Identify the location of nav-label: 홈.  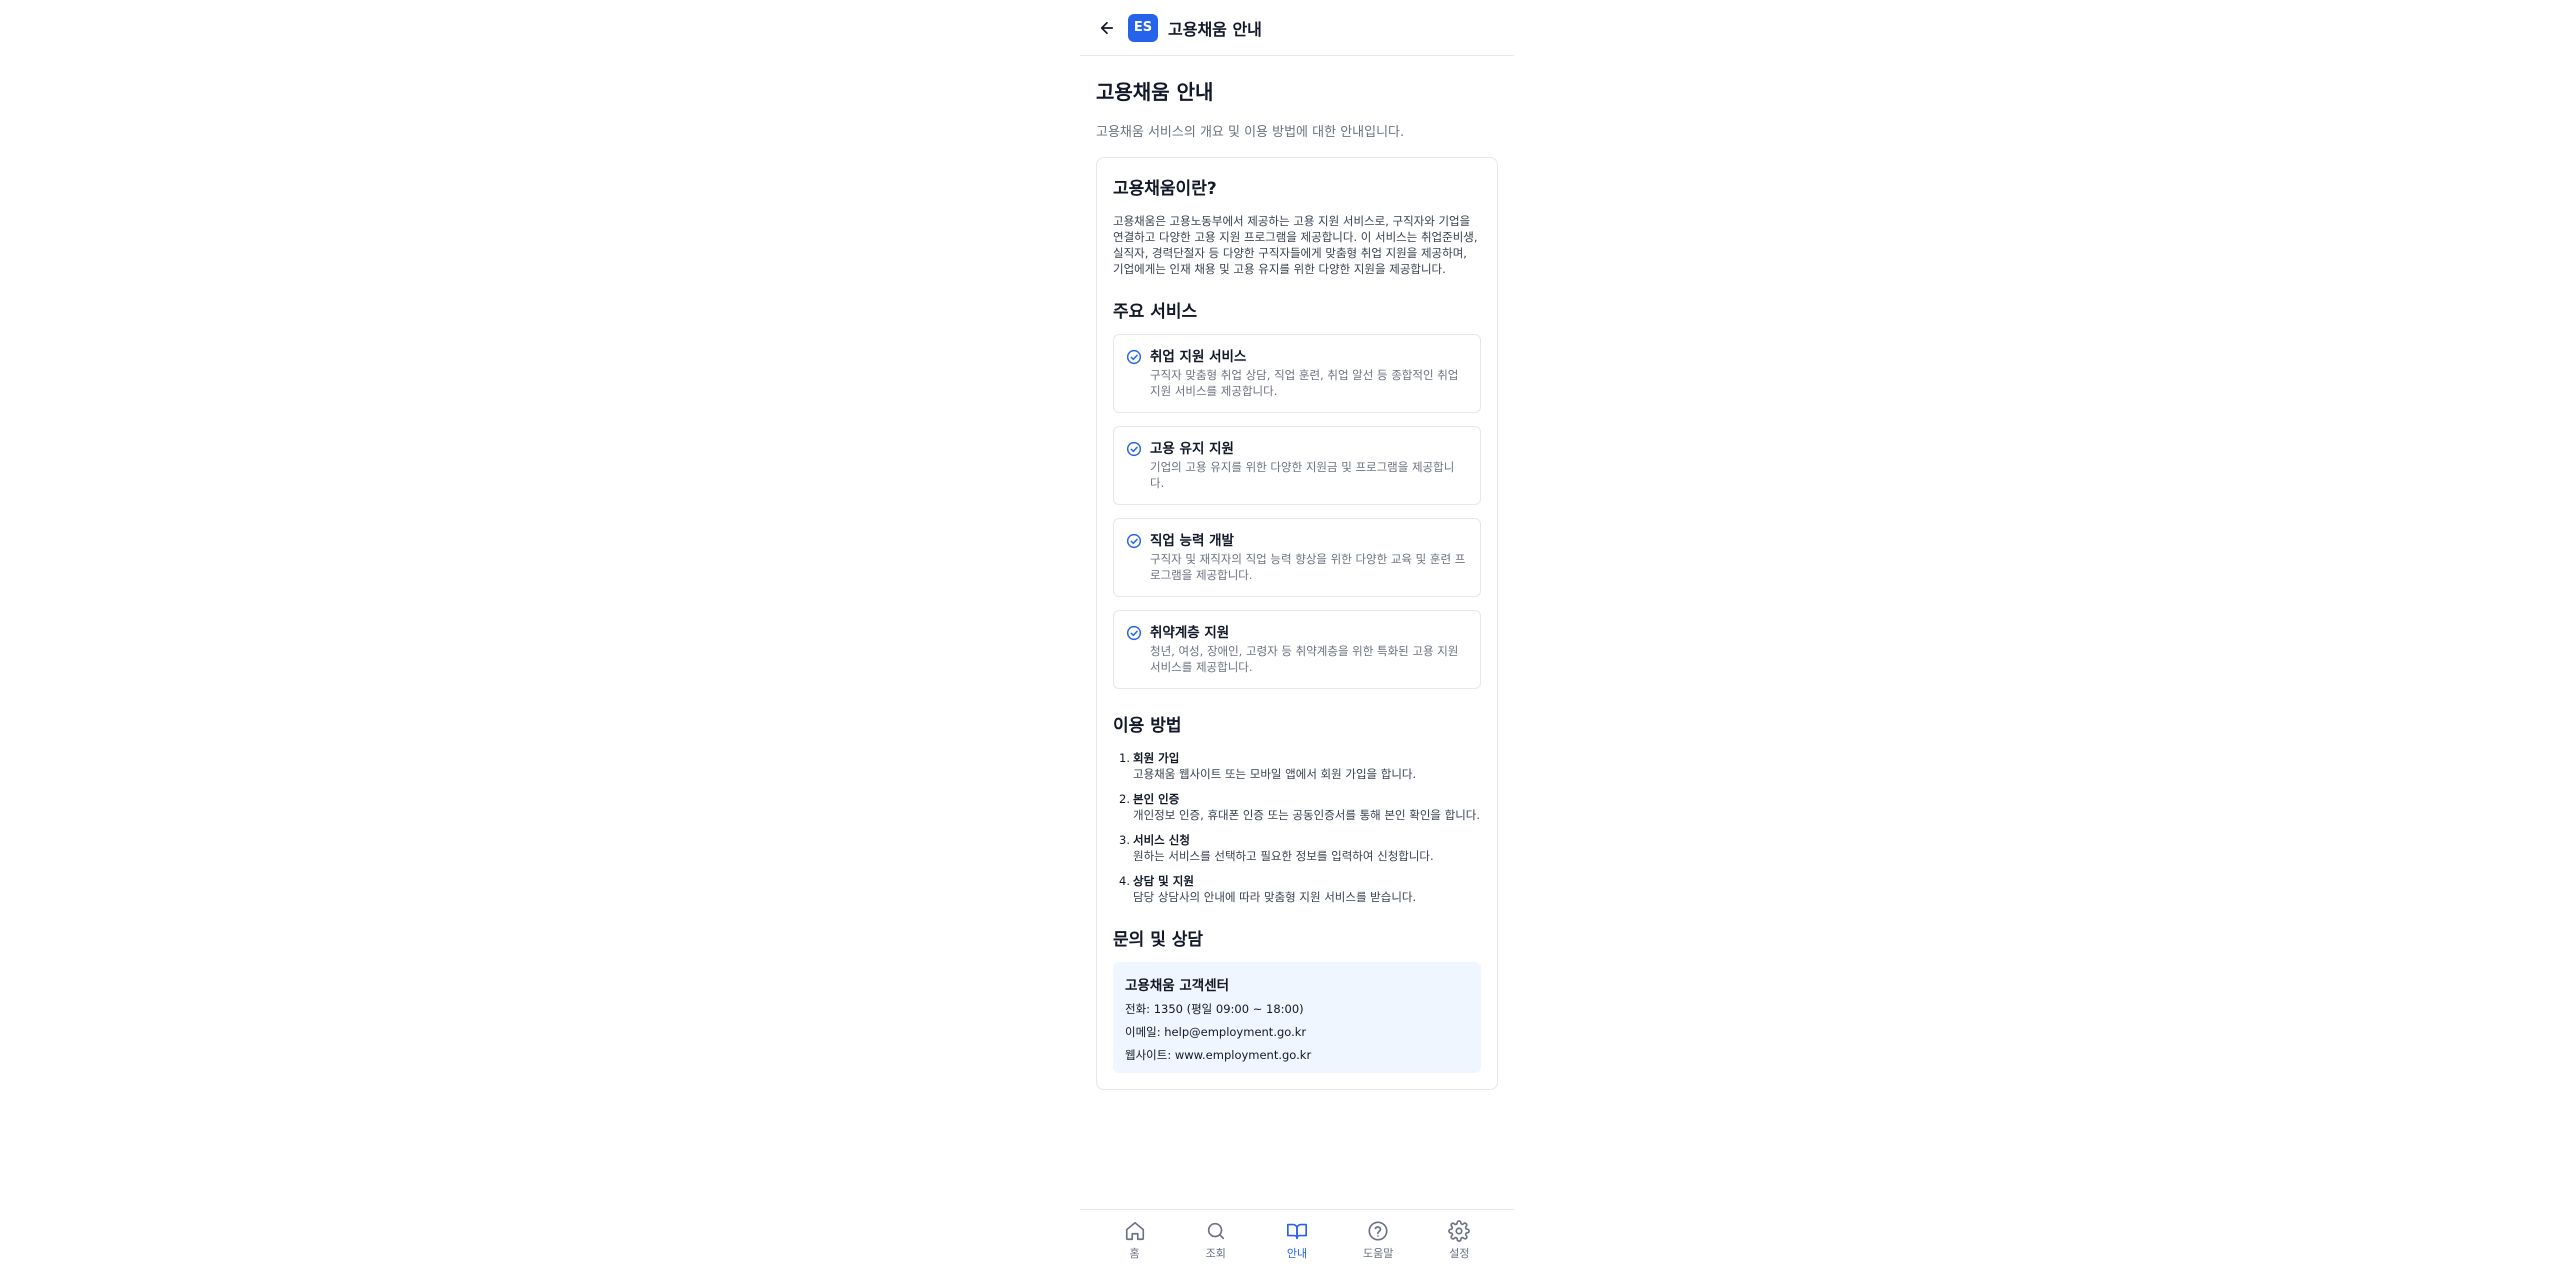
(1134, 1253).